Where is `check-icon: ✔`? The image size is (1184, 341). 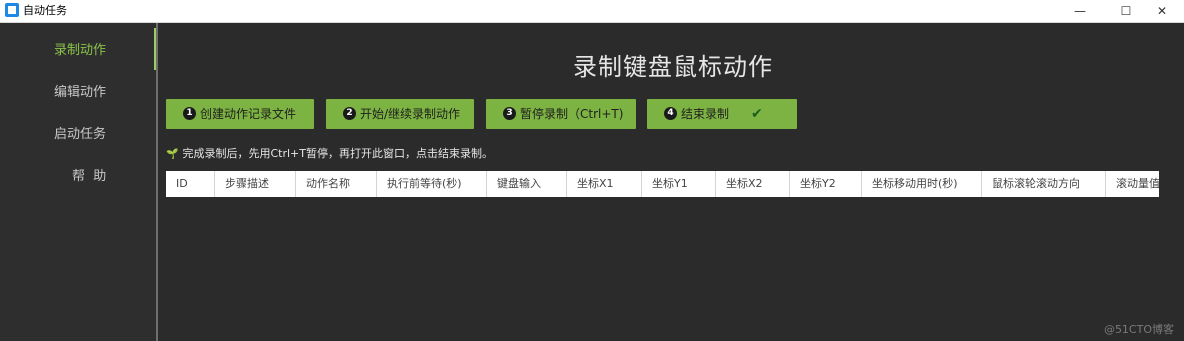 check-icon: ✔ is located at coordinates (757, 114).